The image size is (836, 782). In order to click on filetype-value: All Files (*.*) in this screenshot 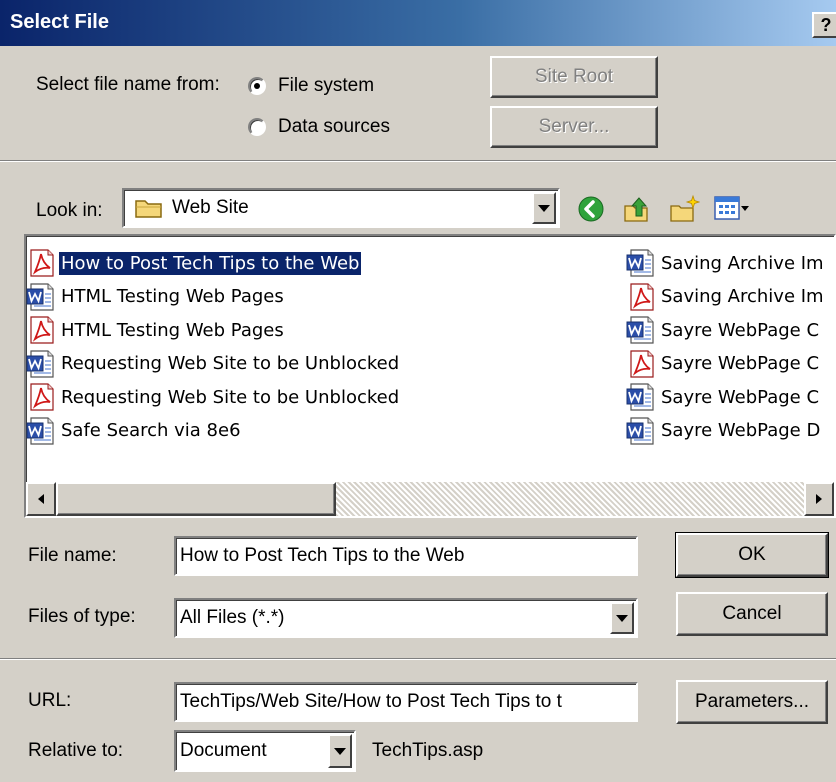, I will do `click(232, 617)`.